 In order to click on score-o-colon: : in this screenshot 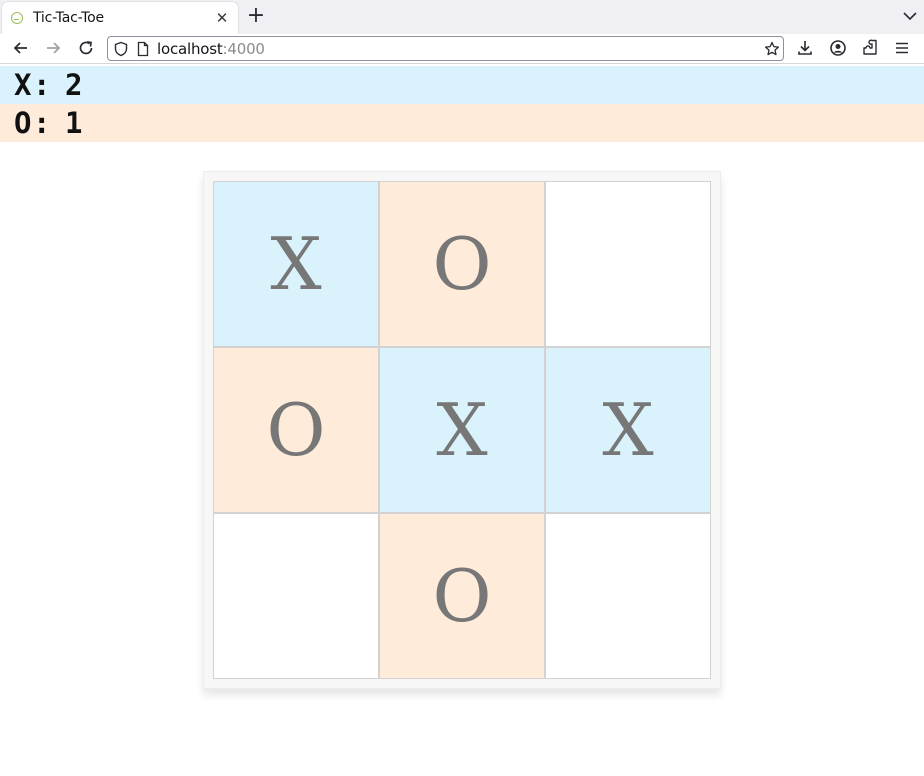, I will do `click(42, 123)`.